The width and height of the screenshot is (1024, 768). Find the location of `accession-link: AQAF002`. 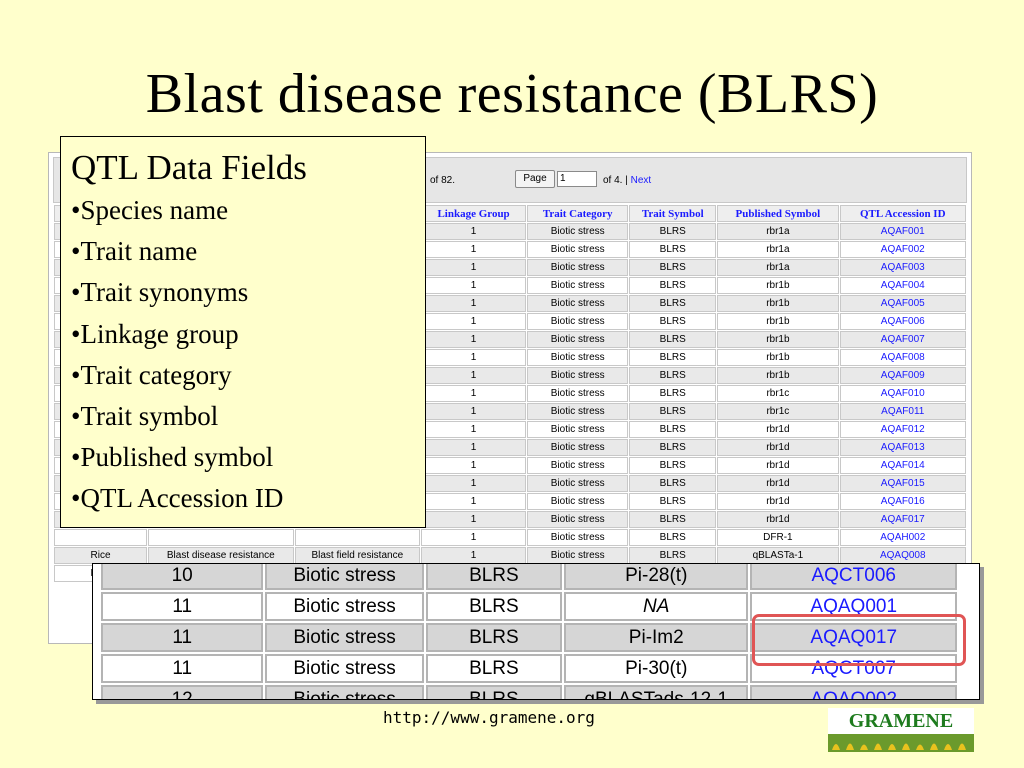

accession-link: AQAF002 is located at coordinates (902, 249).